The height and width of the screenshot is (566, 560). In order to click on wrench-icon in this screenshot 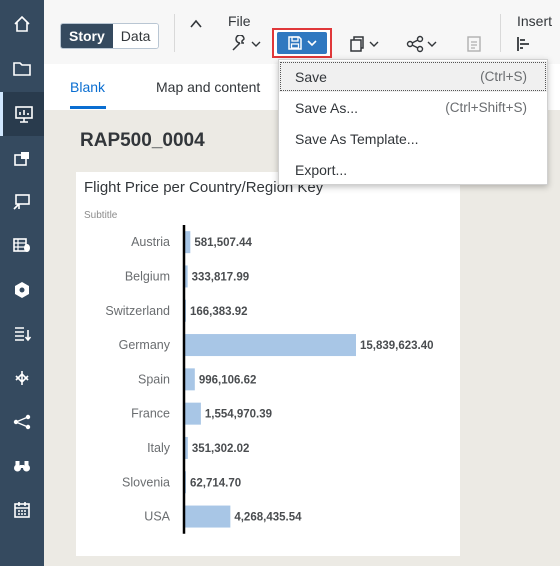, I will do `click(238, 43)`.